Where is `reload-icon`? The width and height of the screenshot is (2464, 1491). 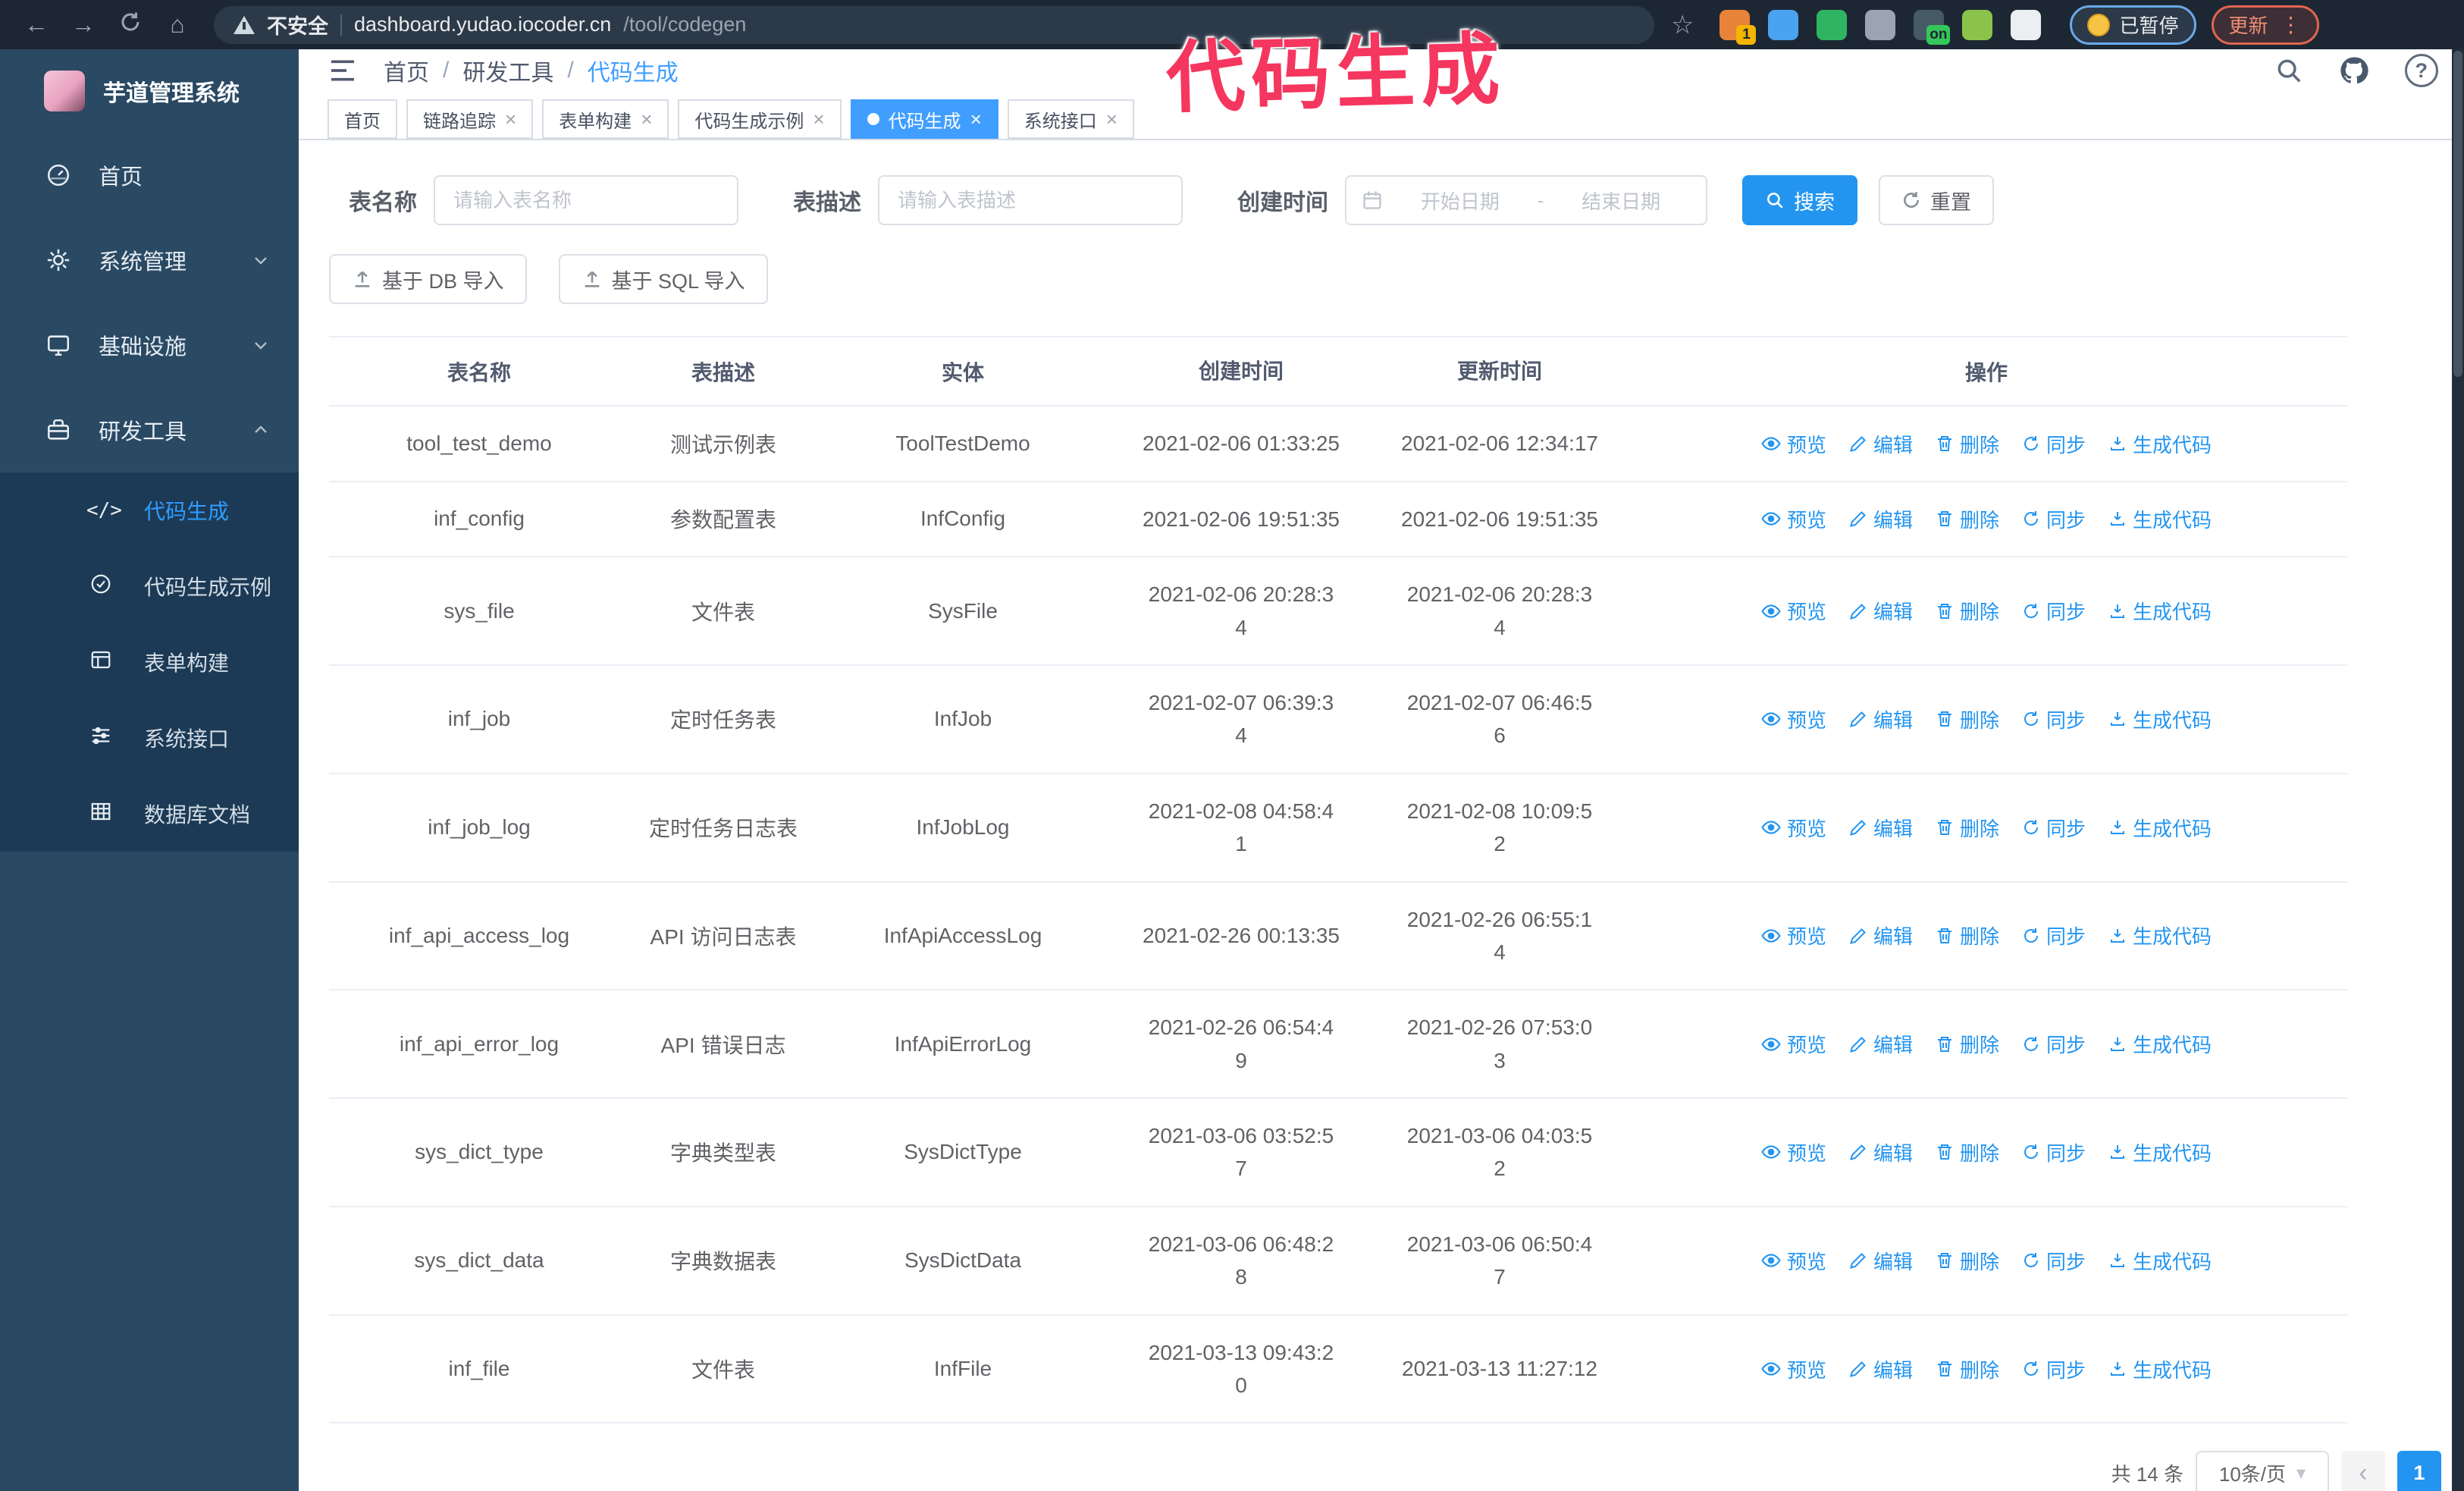
reload-icon is located at coordinates (130, 25).